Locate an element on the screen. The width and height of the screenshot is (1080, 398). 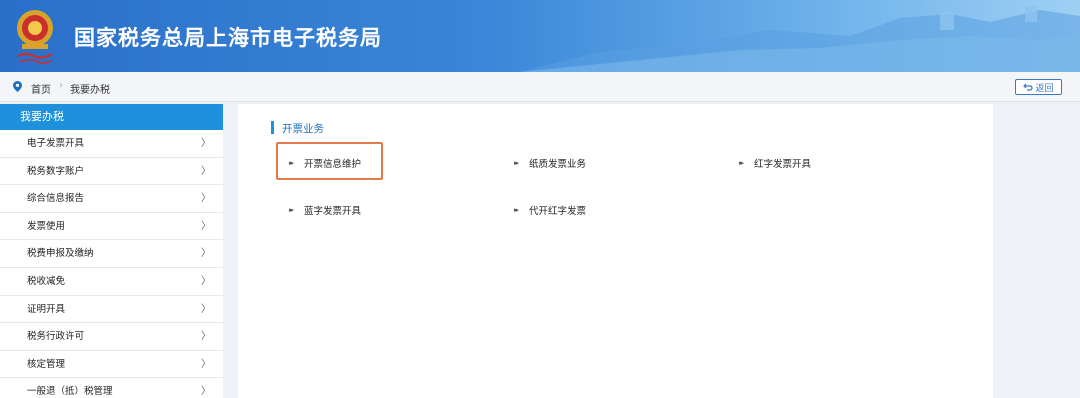
sidebar-item-label: 核定管理 is located at coordinates (46, 364).